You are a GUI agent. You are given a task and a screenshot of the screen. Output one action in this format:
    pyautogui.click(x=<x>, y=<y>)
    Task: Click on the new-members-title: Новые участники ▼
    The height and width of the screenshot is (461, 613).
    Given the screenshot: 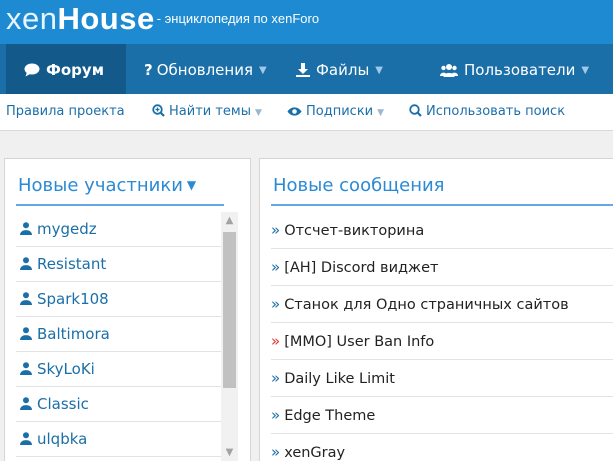 What is the action you would take?
    pyautogui.click(x=107, y=185)
    